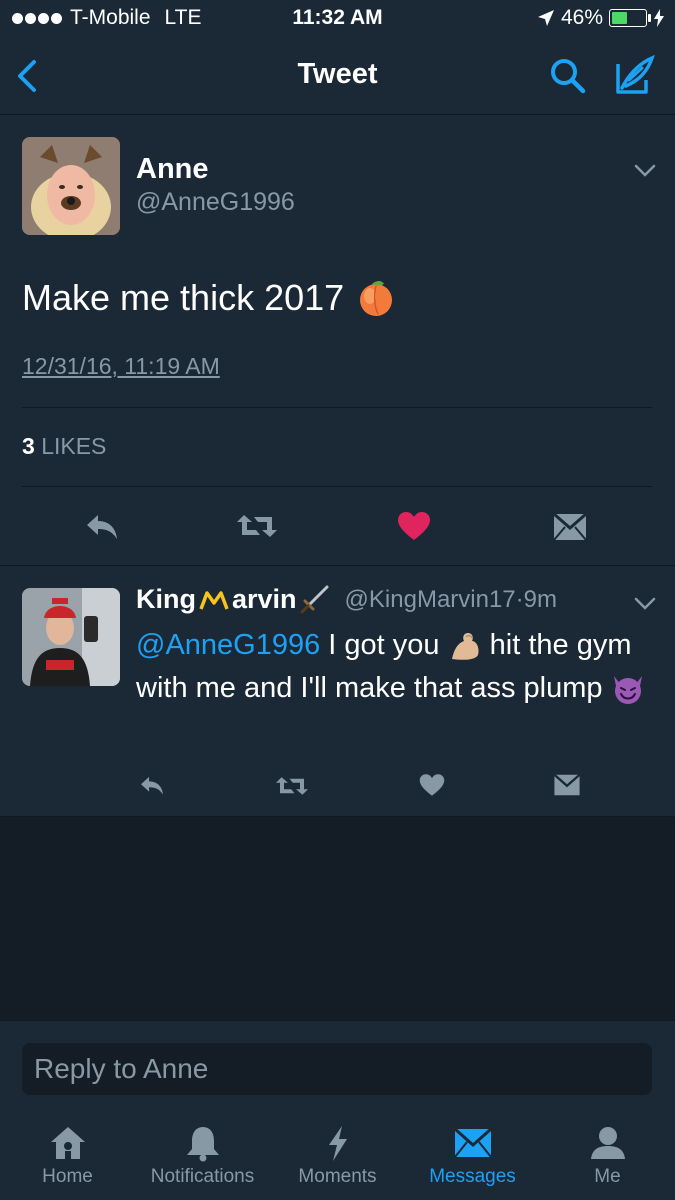 The width and height of the screenshot is (675, 1200). What do you see at coordinates (380, 645) in the screenshot?
I see `reply-text-a: I got you` at bounding box center [380, 645].